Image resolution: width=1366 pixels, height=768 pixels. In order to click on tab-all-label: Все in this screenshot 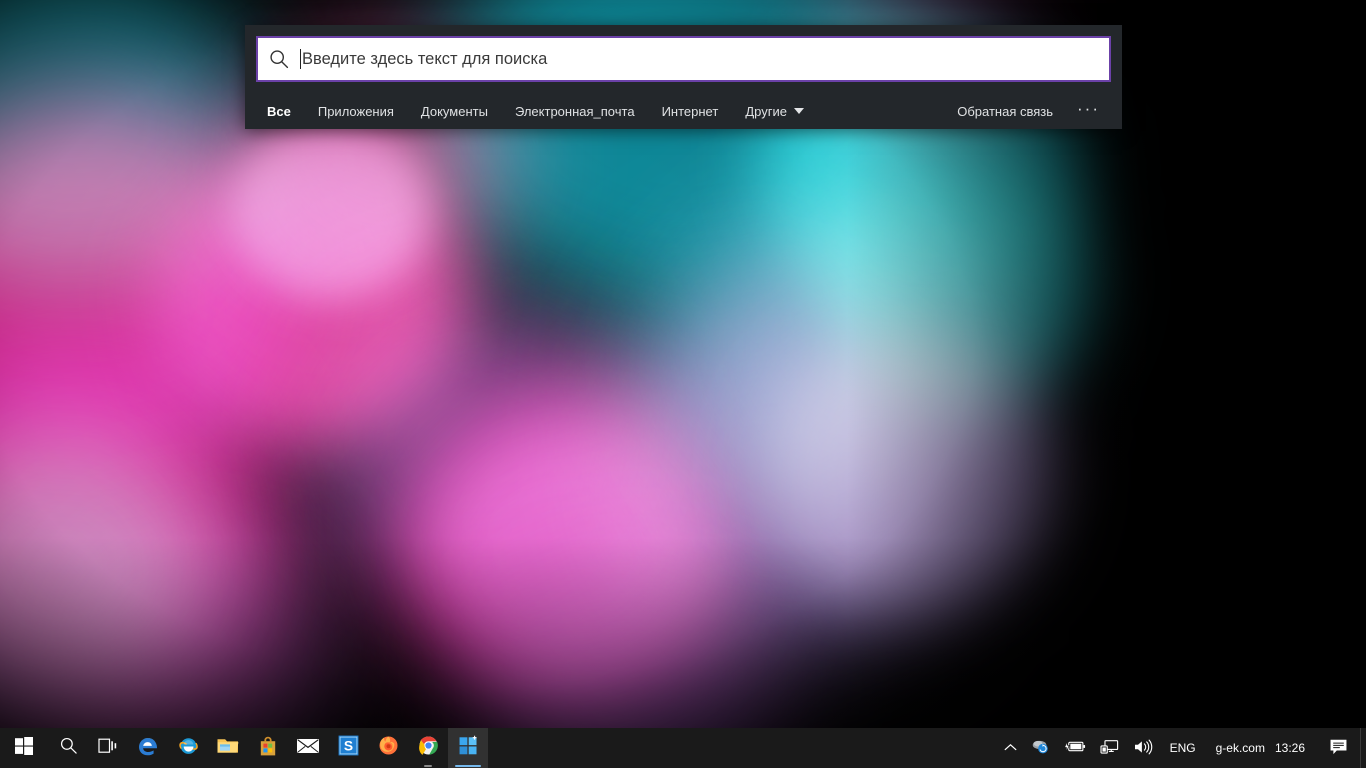, I will do `click(279, 111)`.